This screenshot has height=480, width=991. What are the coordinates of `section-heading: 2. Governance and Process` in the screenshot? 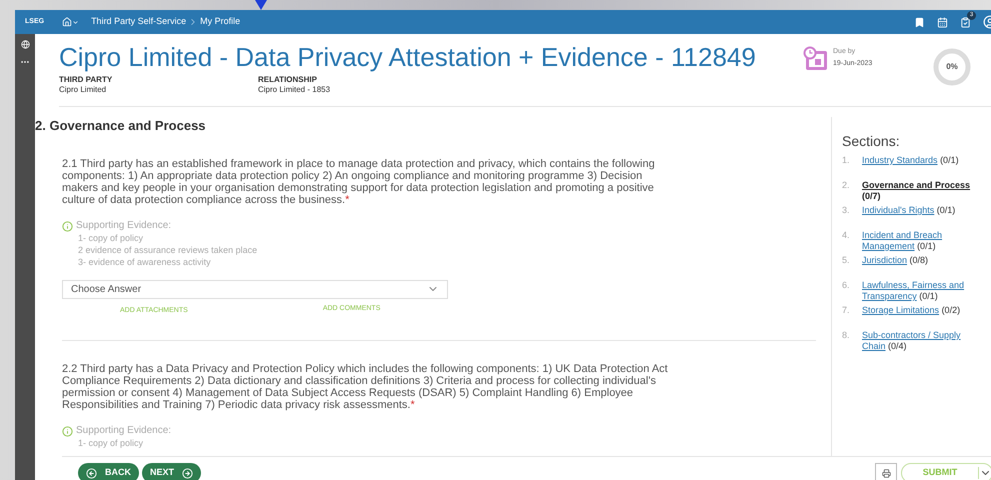 It's located at (121, 126).